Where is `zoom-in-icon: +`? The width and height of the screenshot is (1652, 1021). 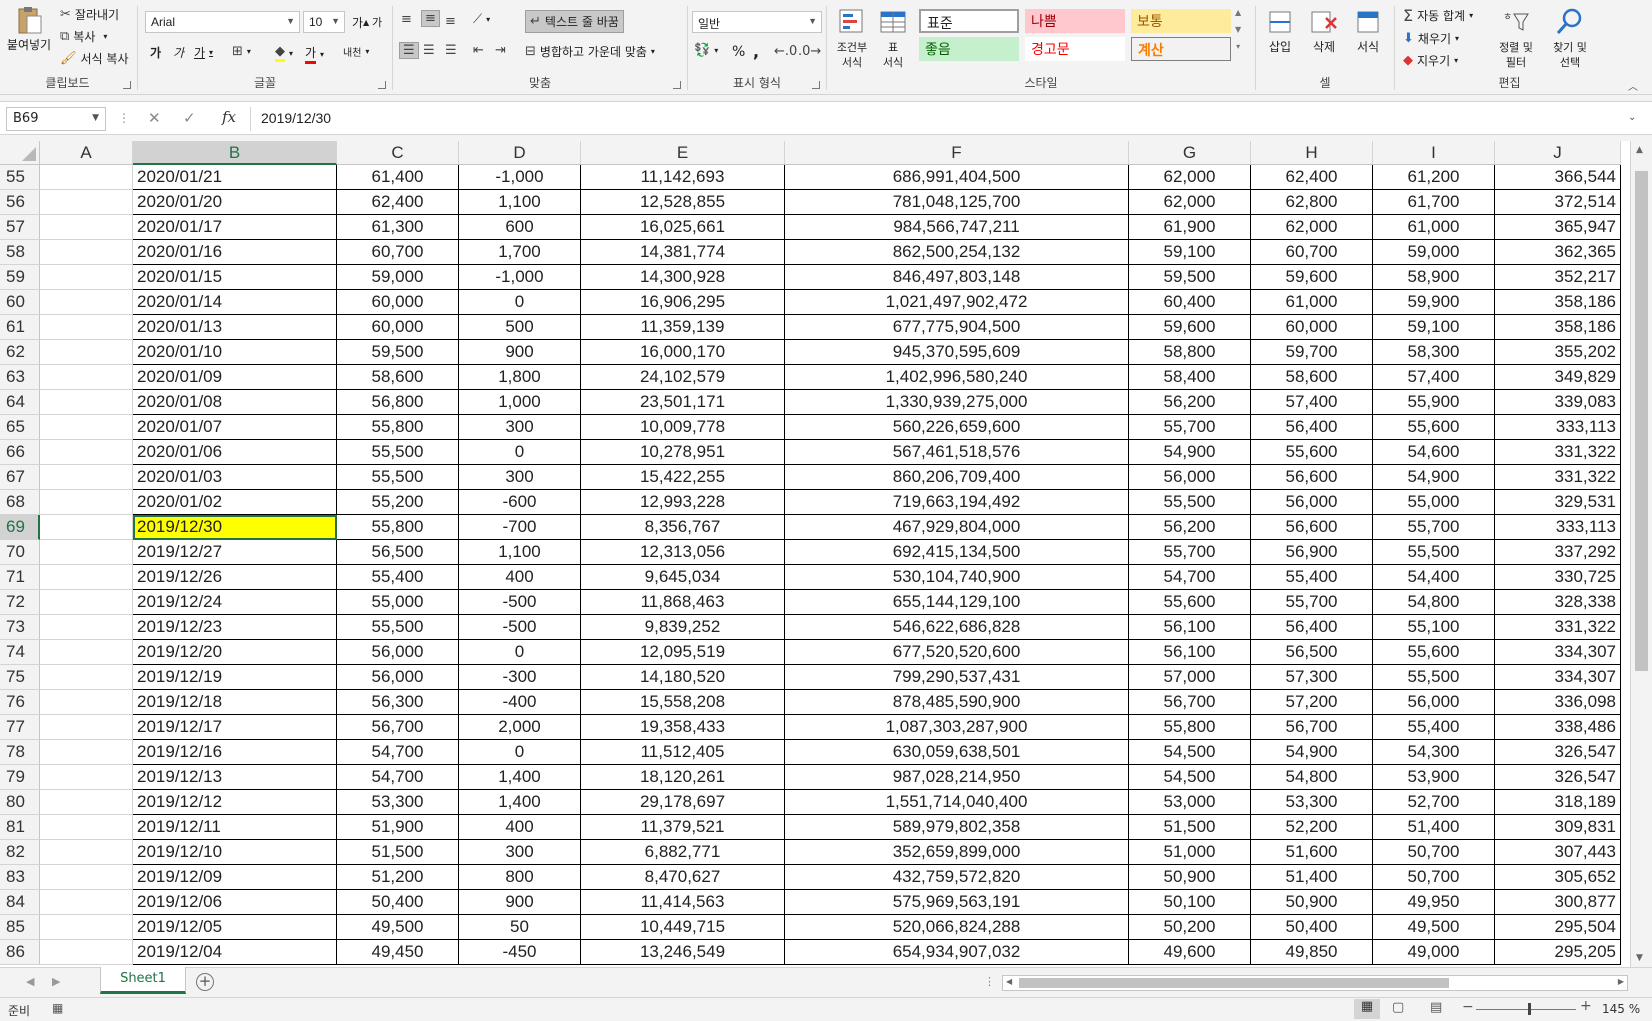 zoom-in-icon: + is located at coordinates (1586, 1006).